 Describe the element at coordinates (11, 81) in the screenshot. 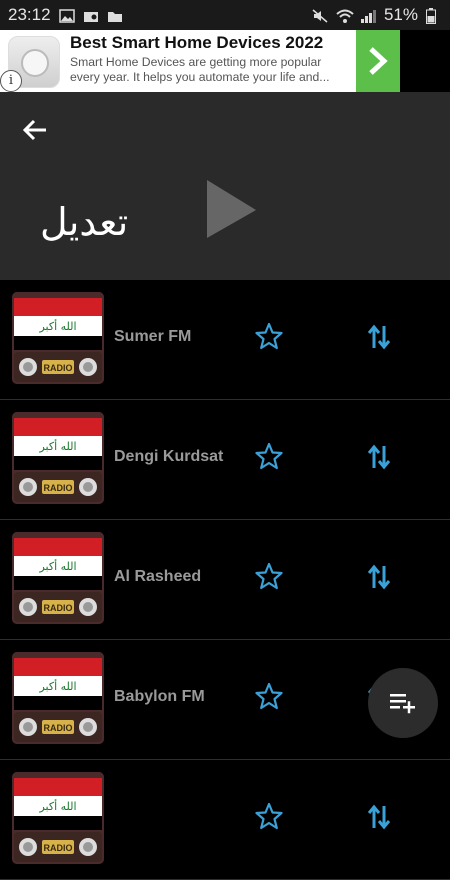

I see `ad-info-icon: i` at that location.